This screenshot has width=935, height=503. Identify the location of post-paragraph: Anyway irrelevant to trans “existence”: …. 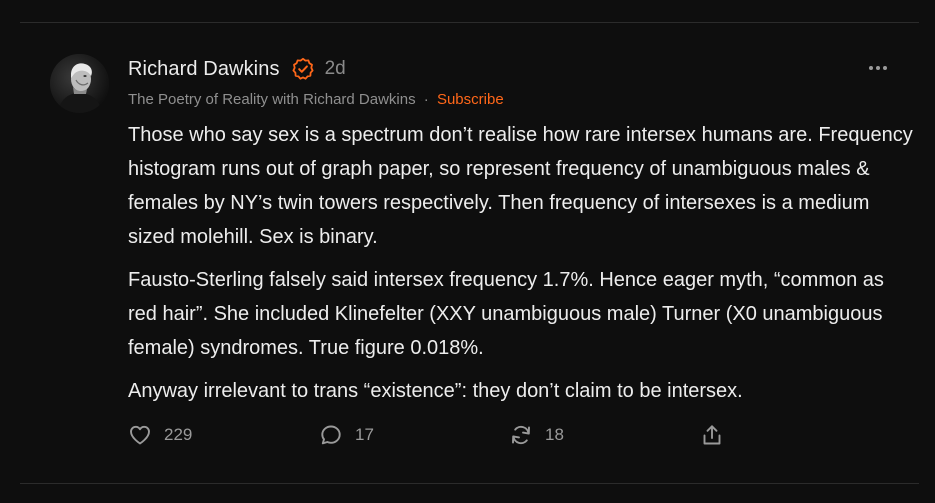
(435, 391).